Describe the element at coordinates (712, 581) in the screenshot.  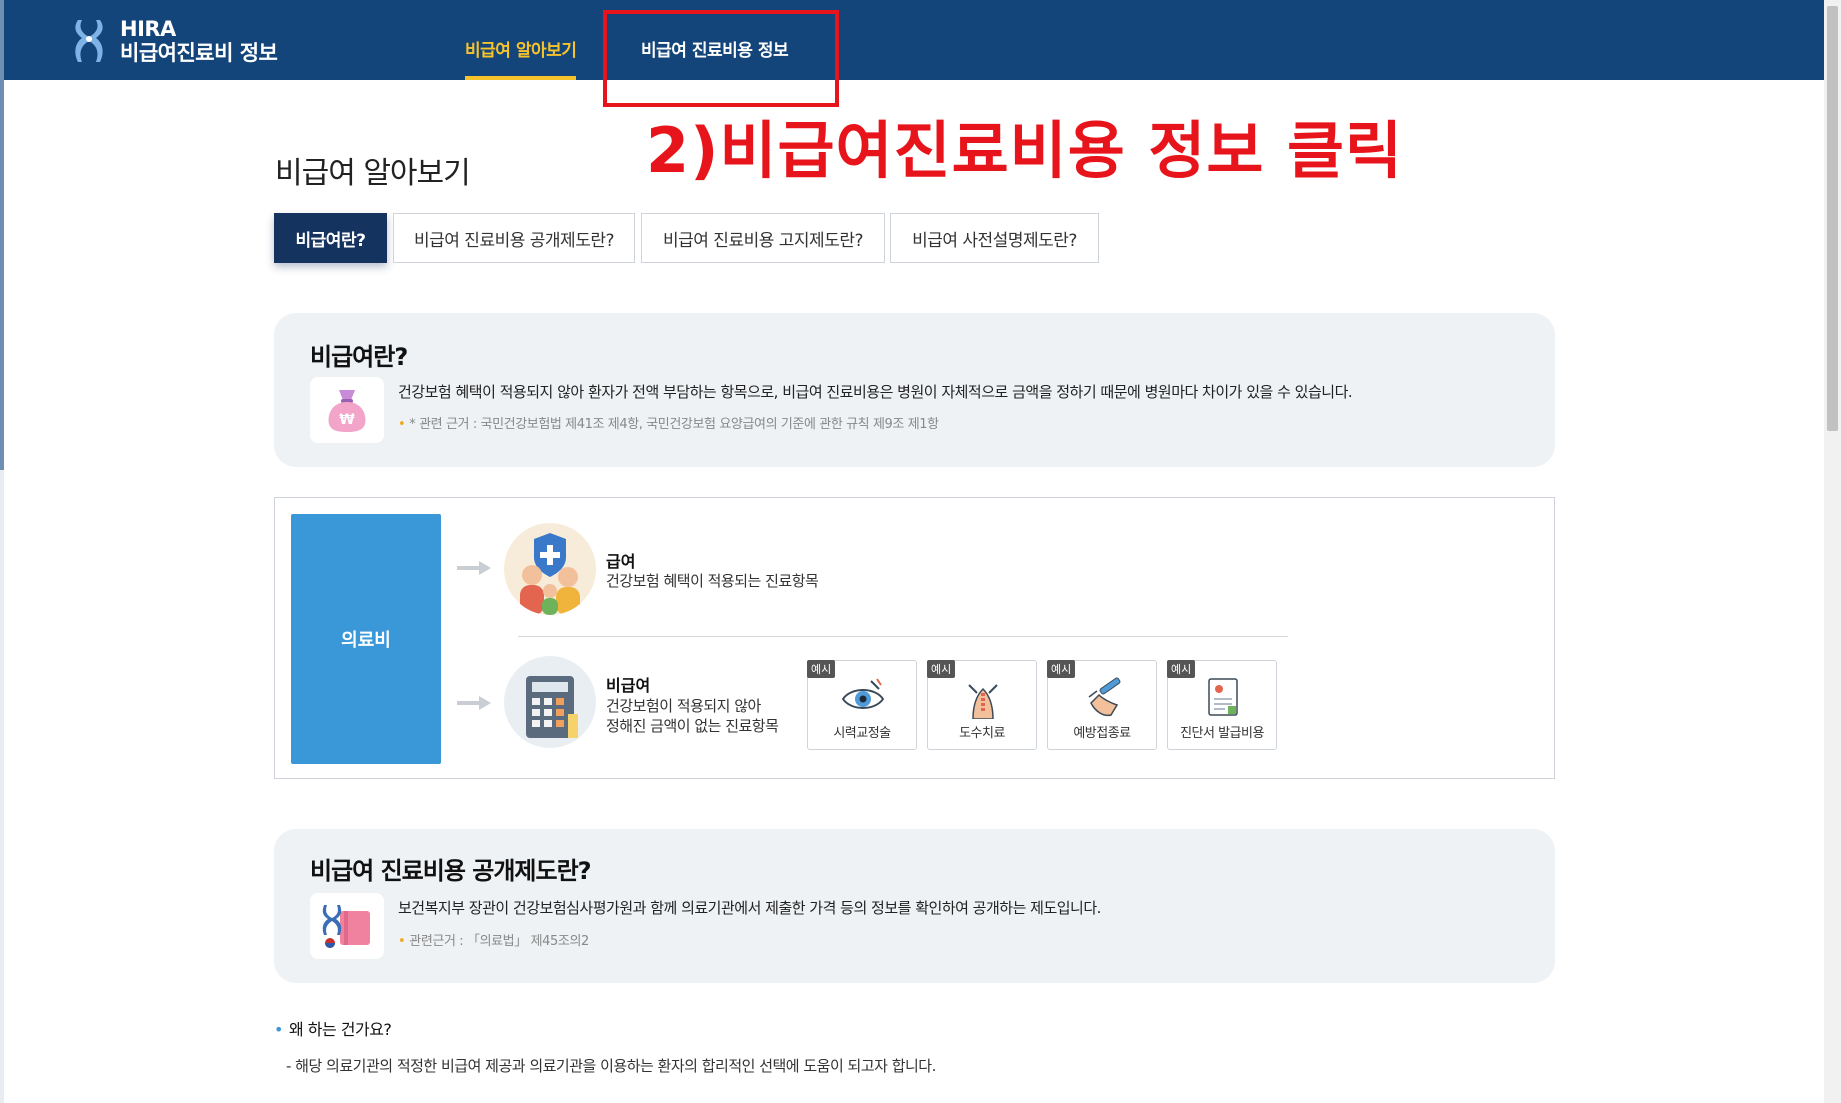
I see `benefit-description: 건강보험 혜택이 적용되는 진료항목` at that location.